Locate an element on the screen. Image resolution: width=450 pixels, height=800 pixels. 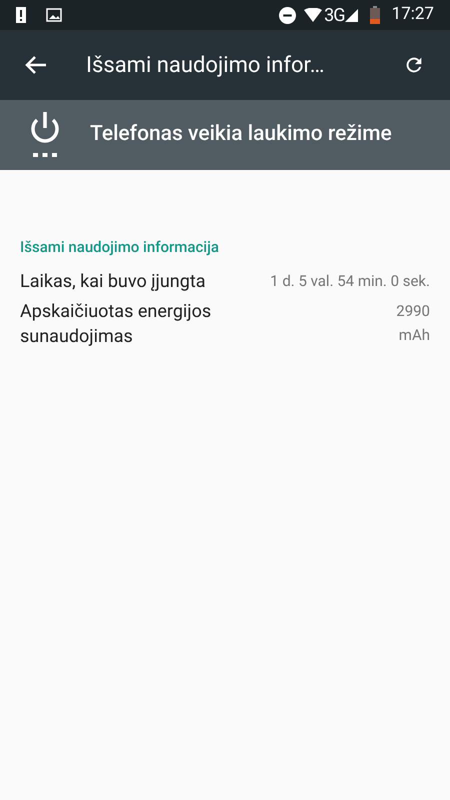
clock: 17:27 is located at coordinates (413, 14).